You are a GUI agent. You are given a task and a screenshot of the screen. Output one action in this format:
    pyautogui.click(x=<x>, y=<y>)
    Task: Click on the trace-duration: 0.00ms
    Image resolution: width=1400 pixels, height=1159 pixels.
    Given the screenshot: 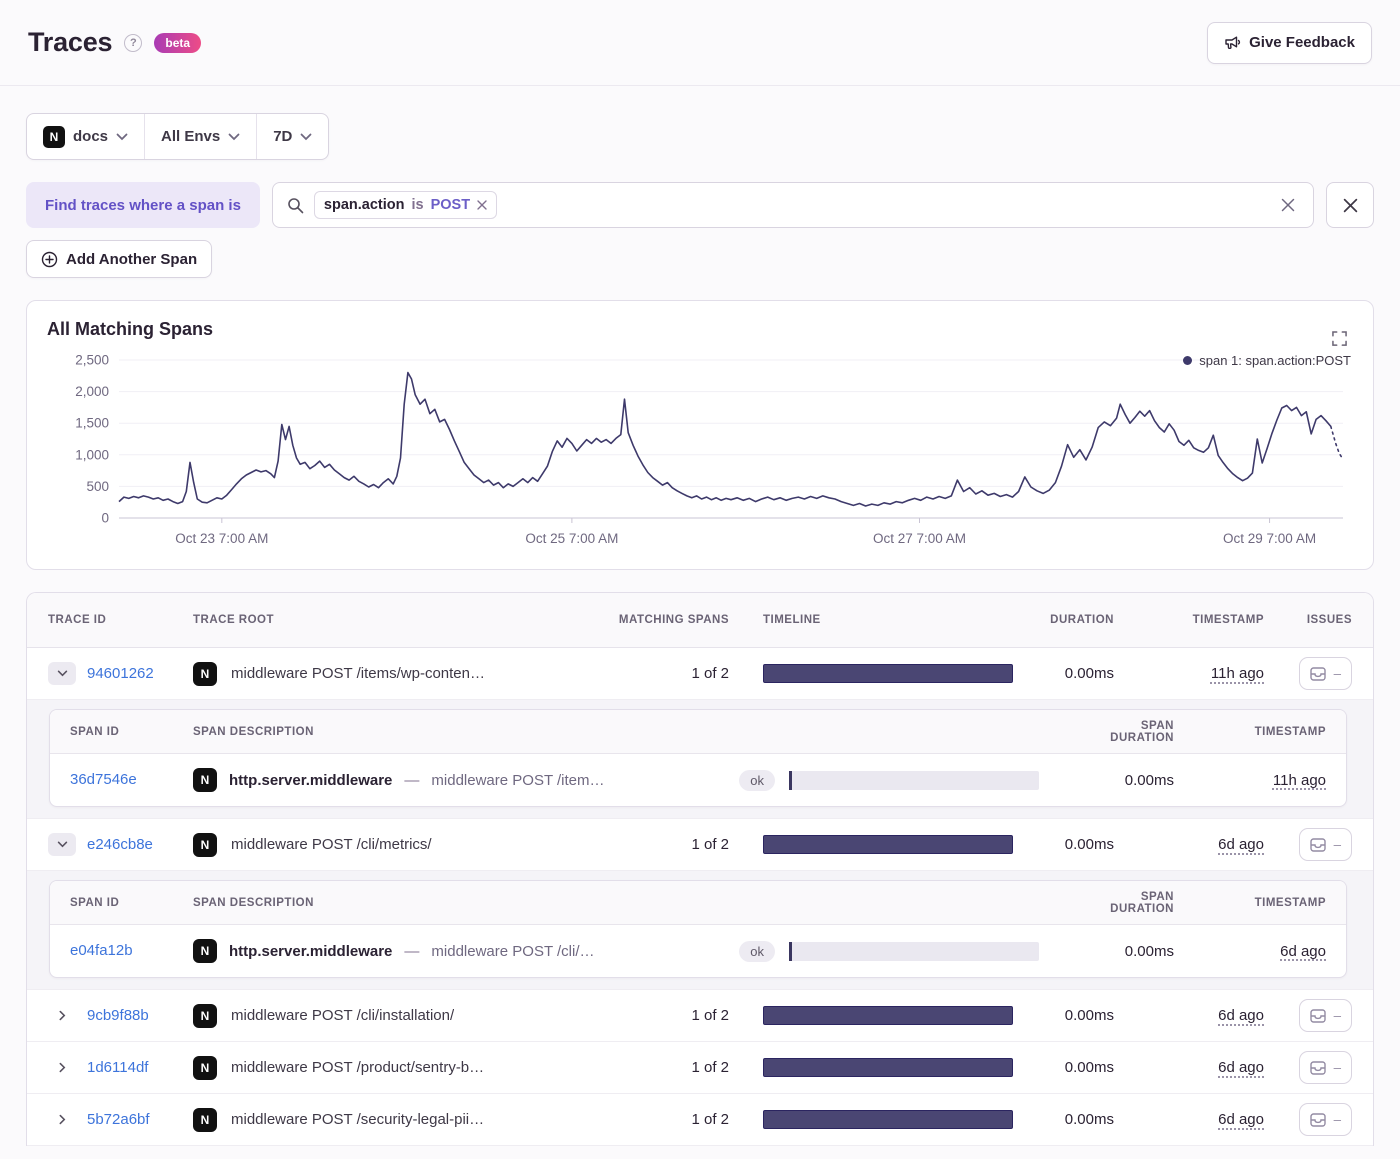 What is the action you would take?
    pyautogui.click(x=1089, y=844)
    